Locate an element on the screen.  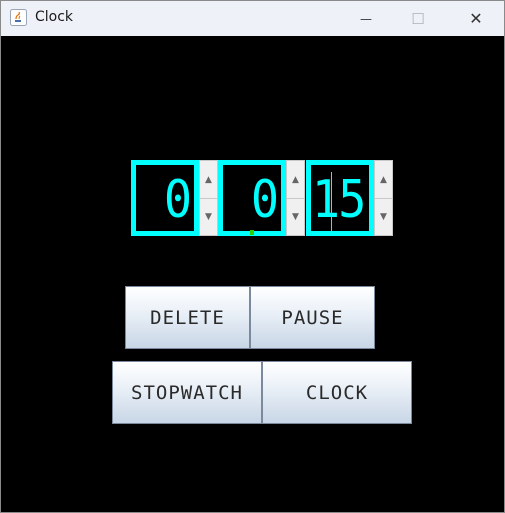
close-icon: ✕ is located at coordinates (476, 18).